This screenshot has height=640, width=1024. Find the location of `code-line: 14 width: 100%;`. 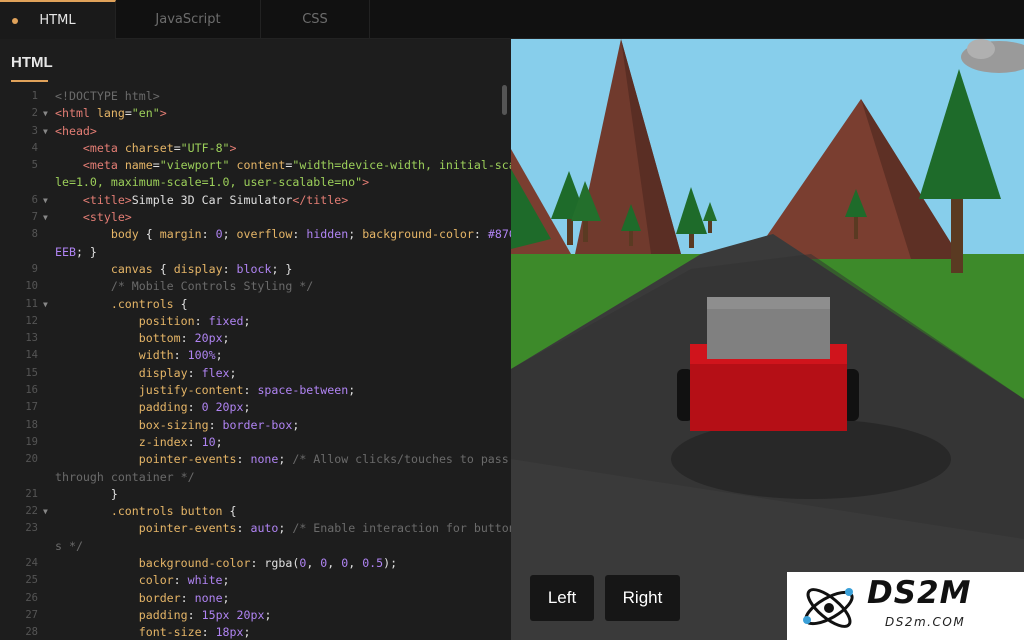

code-line: 14 width: 100%; is located at coordinates (255, 355).